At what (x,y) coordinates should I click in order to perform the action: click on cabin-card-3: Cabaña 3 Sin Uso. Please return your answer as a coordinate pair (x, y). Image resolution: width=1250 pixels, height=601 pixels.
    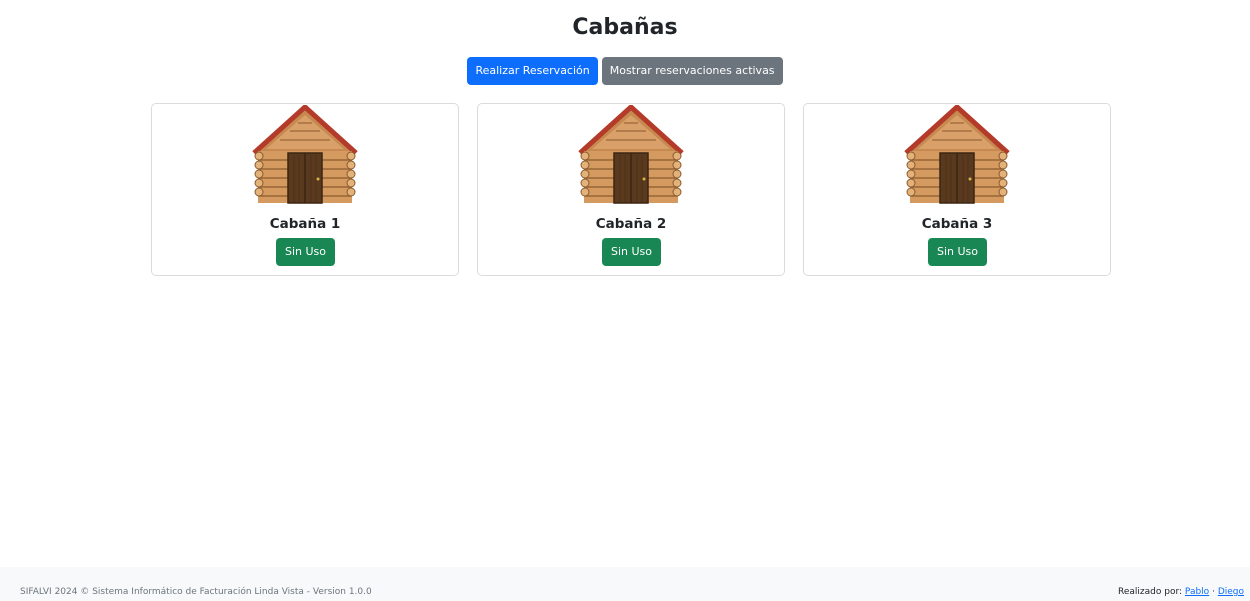
    Looking at the image, I should click on (957, 189).